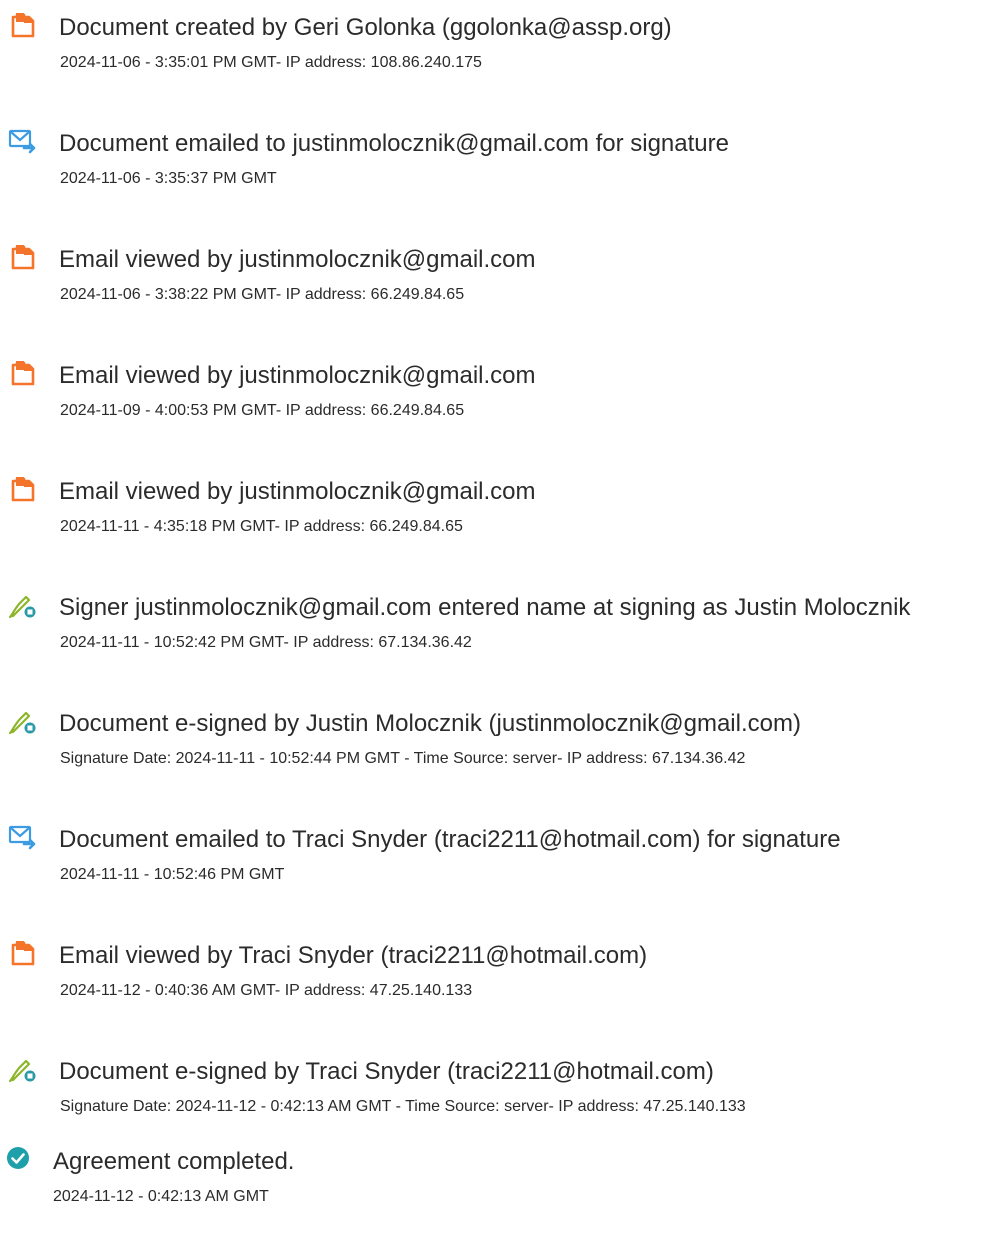 The height and width of the screenshot is (1246, 1006). Describe the element at coordinates (21, 1160) in the screenshot. I see `check-circle-icon` at that location.